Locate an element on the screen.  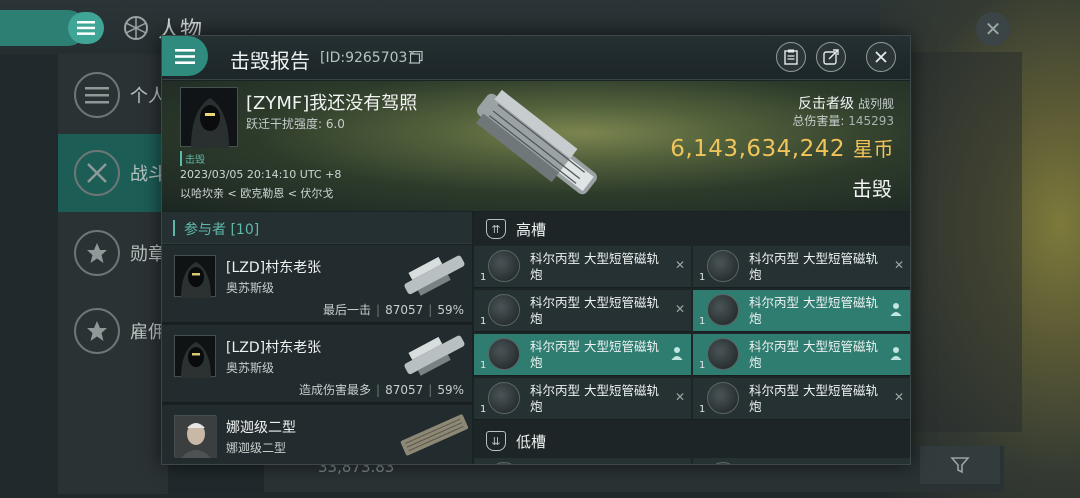
star-badge-icon is located at coordinates (97, 331).